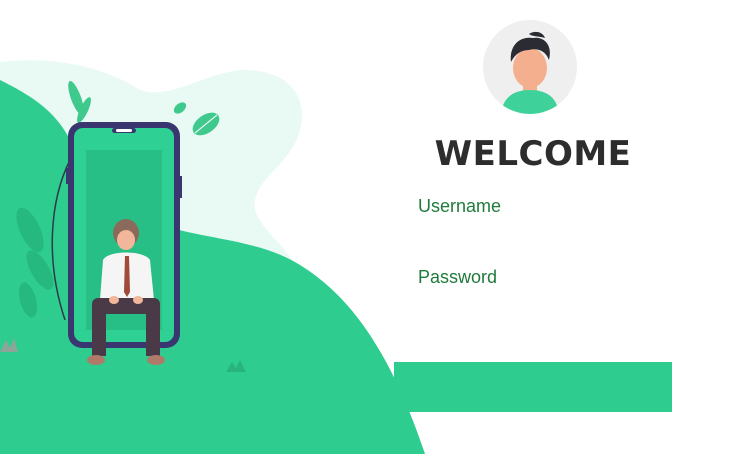 The height and width of the screenshot is (454, 729). Describe the element at coordinates (533, 306) in the screenshot. I see `password-input` at that location.